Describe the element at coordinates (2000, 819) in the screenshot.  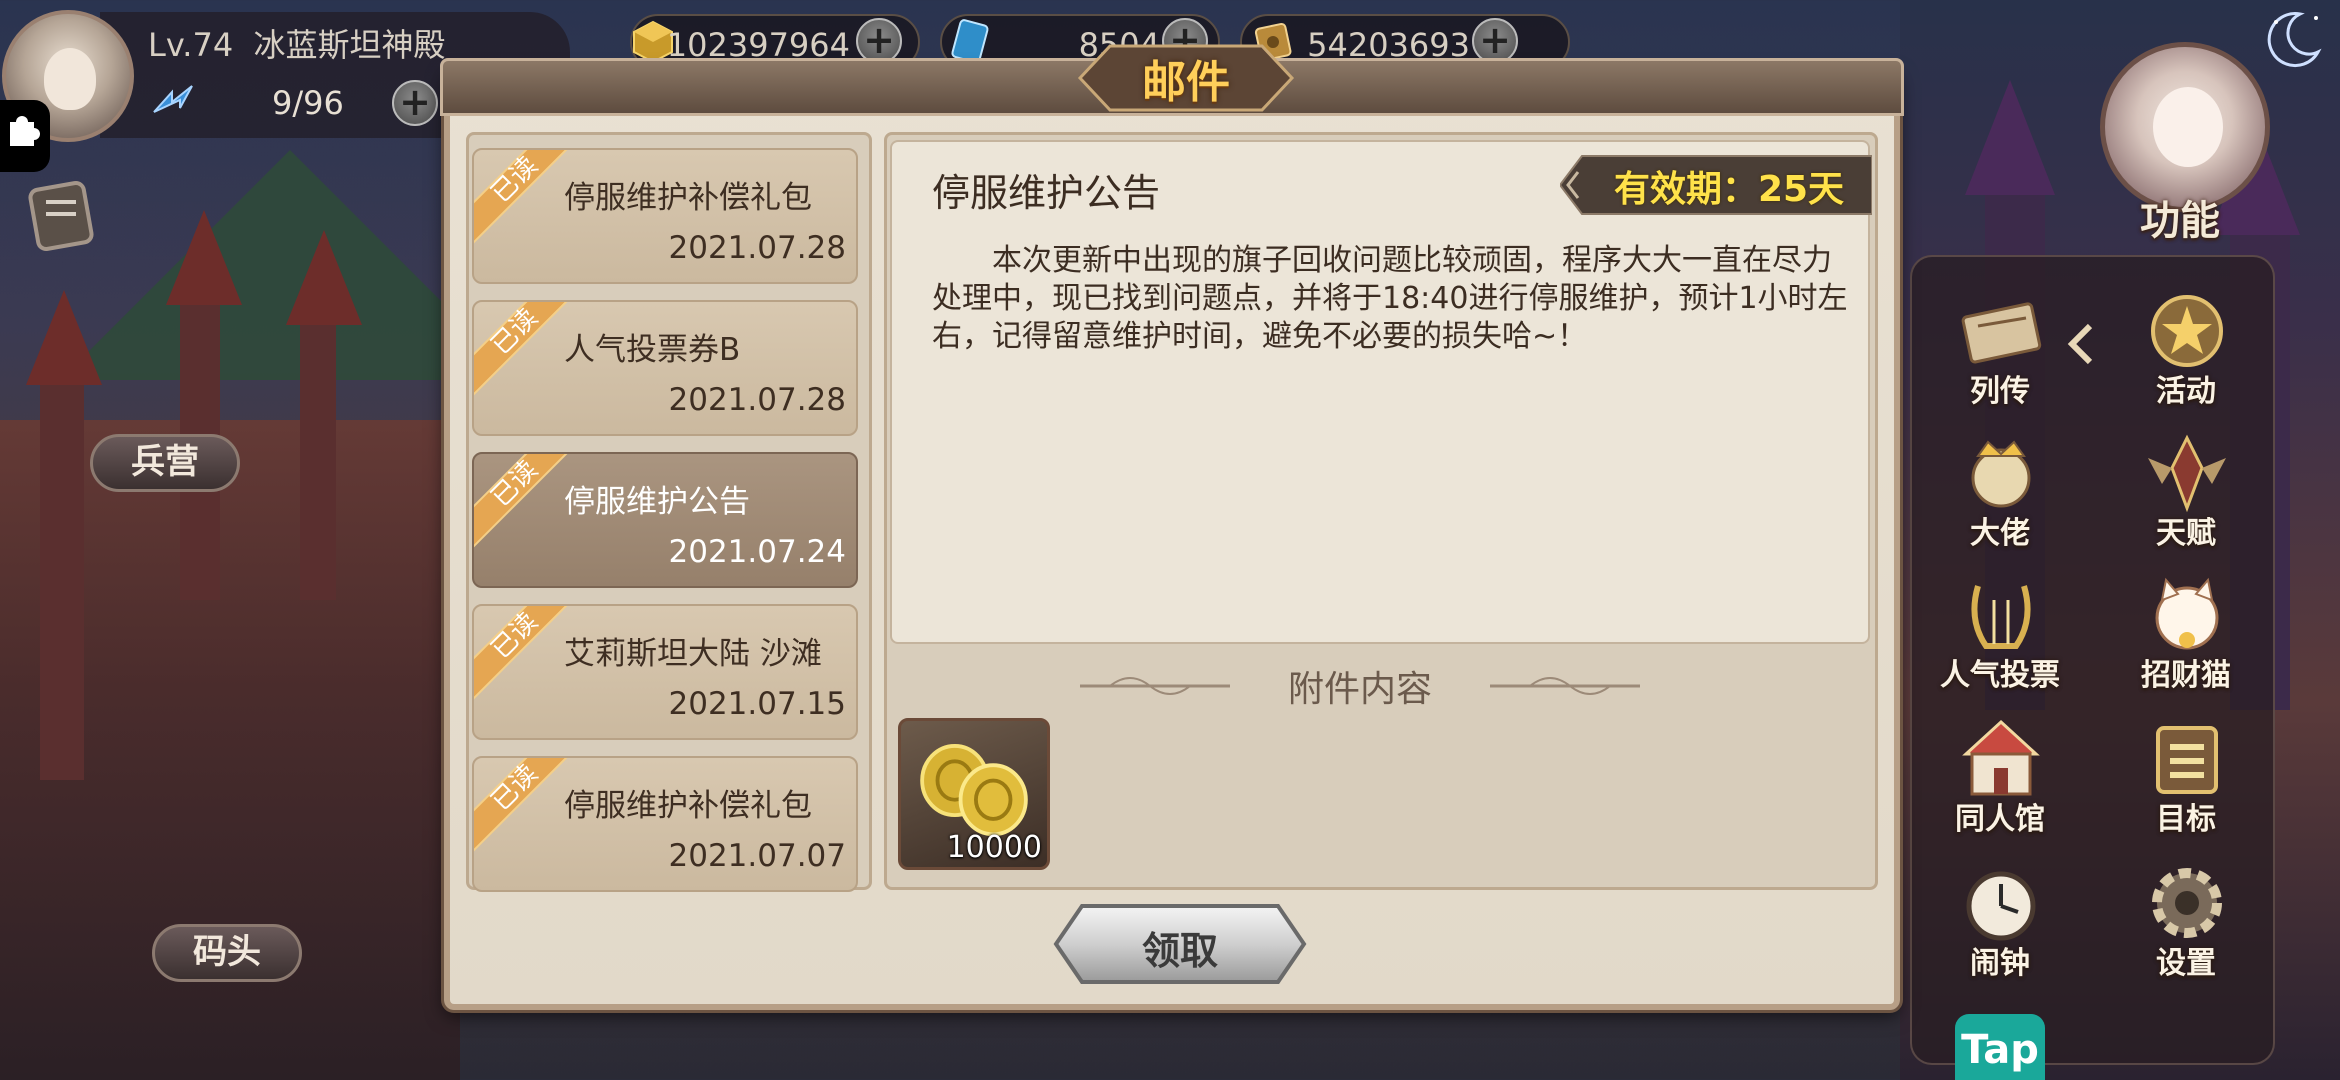
I see `func-label: 同人馆` at that location.